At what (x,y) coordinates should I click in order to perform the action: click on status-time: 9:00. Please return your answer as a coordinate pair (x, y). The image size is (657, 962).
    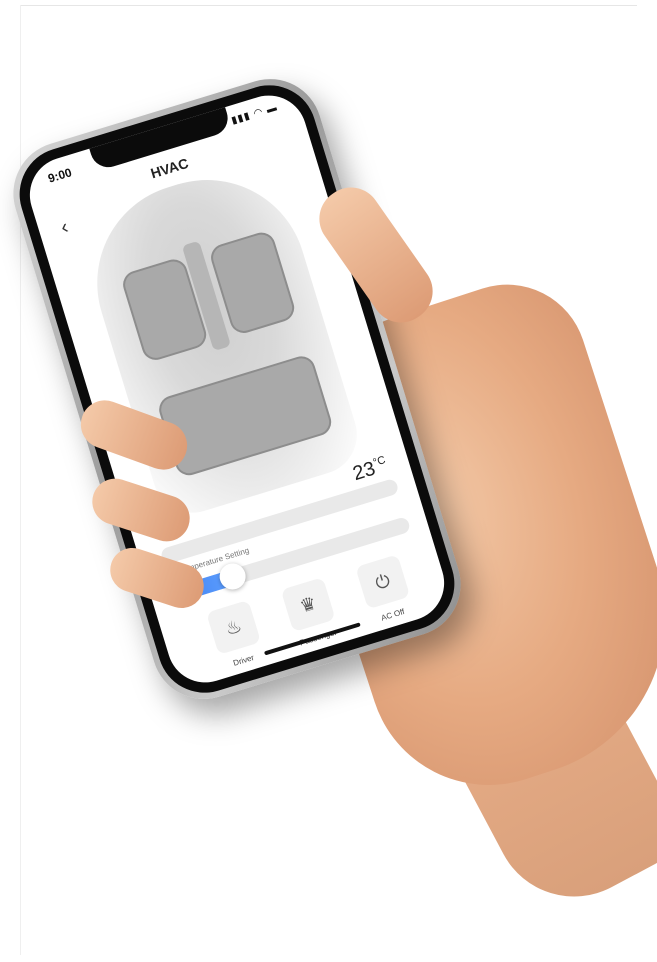
    Looking at the image, I should click on (60, 175).